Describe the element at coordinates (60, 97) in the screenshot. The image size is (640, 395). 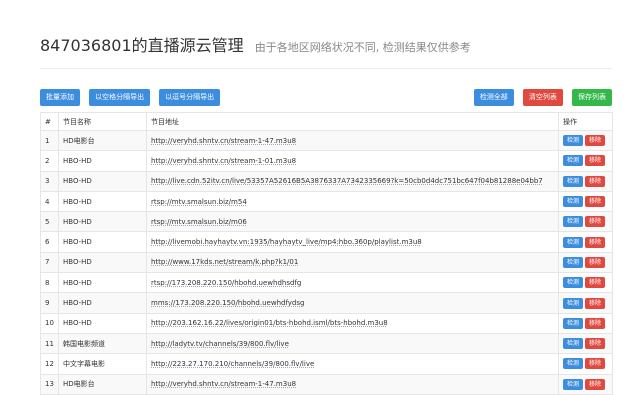
I see `batch-add-button: 批量添加` at that location.